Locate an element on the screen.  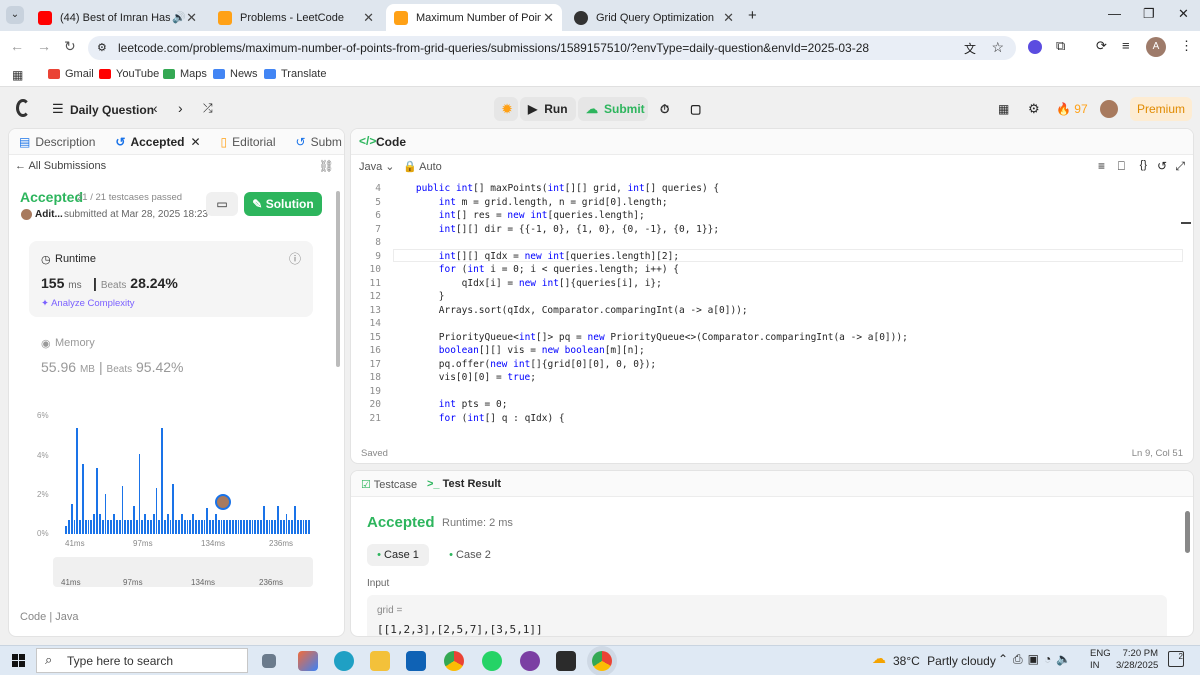
github-icon is located at coordinates (530, 661).